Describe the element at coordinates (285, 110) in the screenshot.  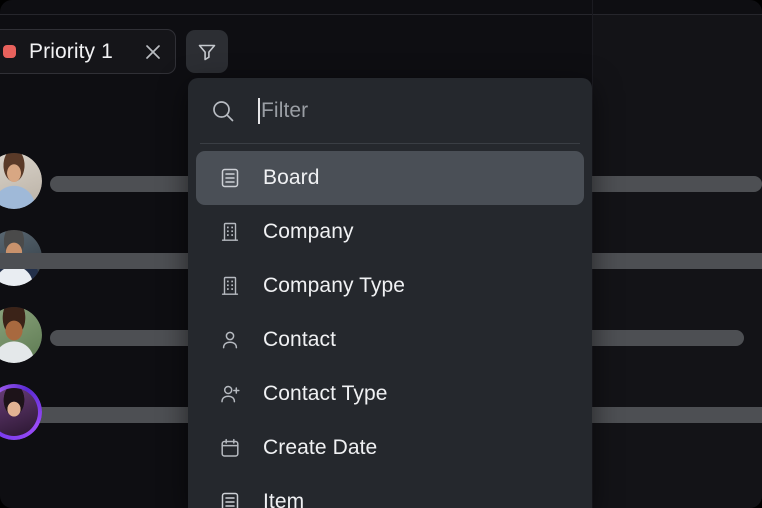
I see `search-placeholder: Filter` at that location.